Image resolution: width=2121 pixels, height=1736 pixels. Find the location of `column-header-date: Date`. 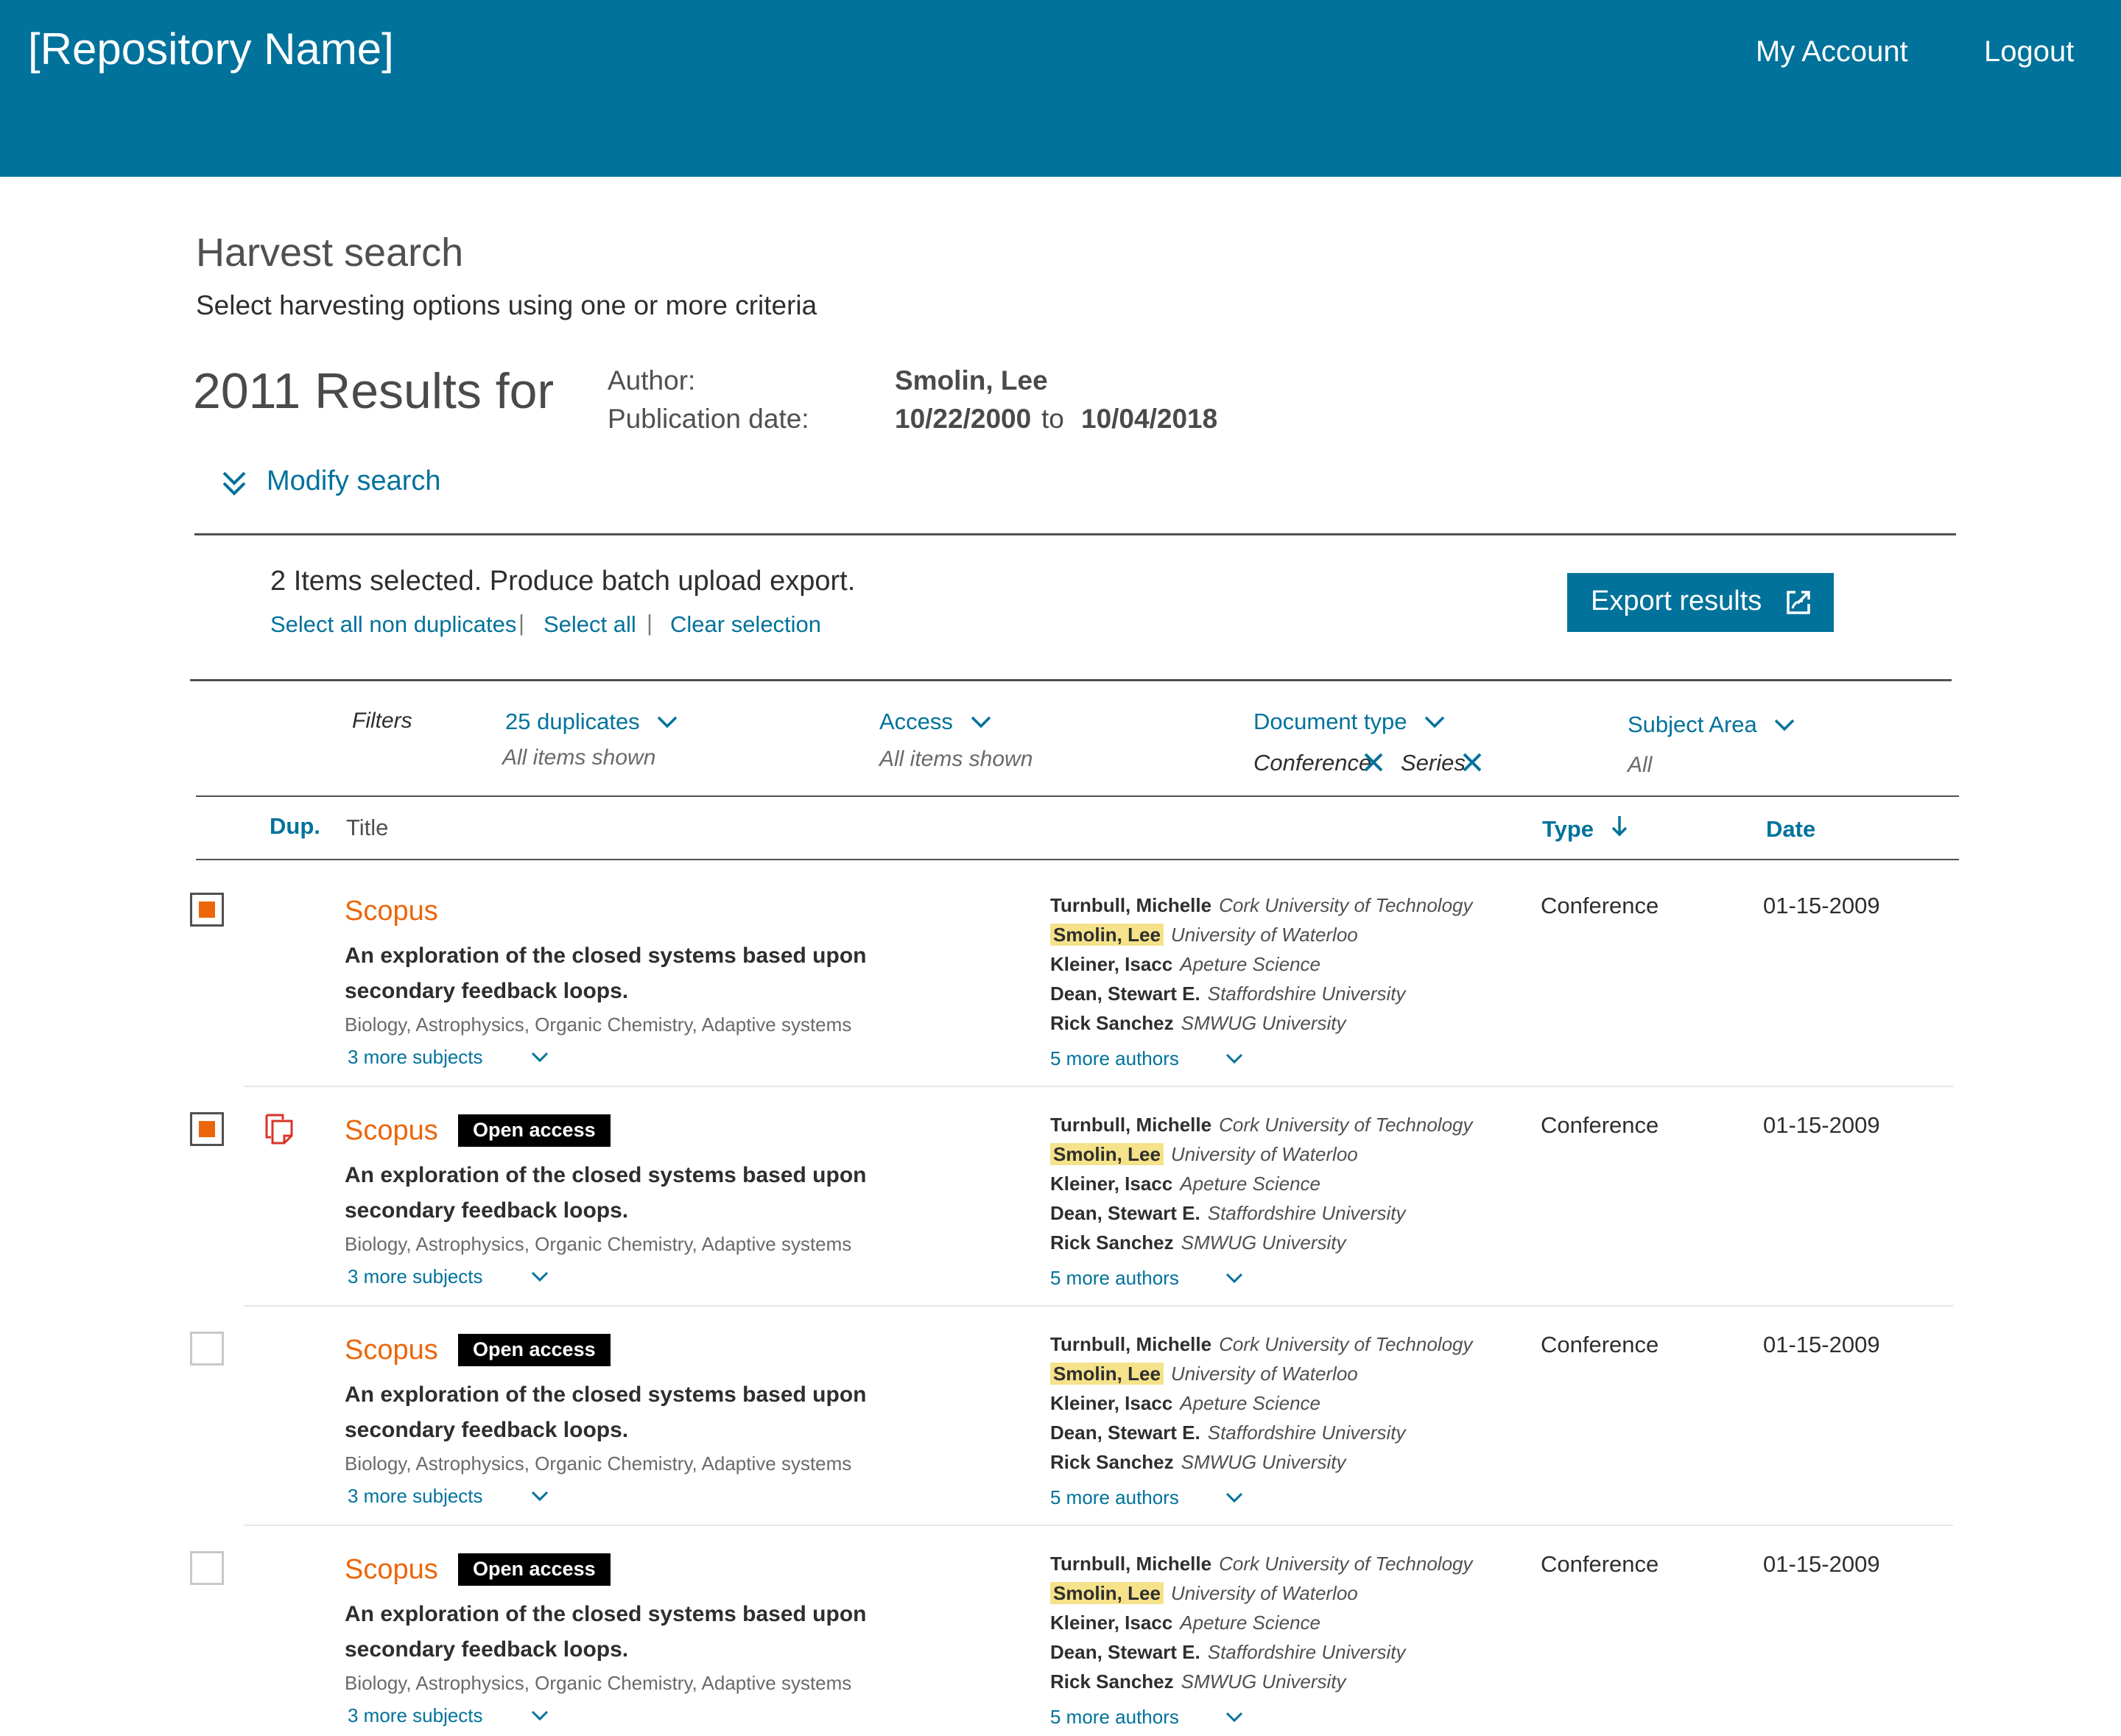

column-header-date: Date is located at coordinates (1791, 829).